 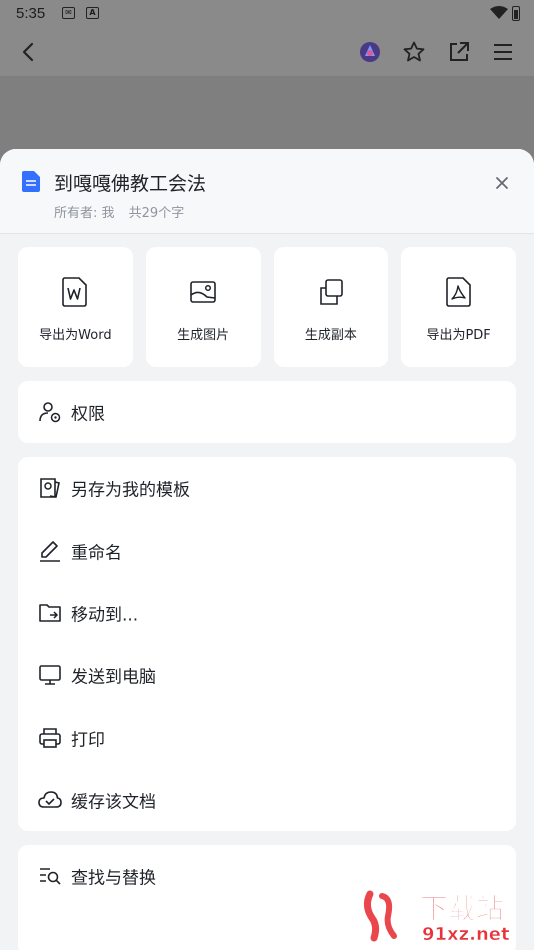 I want to click on status-time: 5:35, so click(x=31, y=13).